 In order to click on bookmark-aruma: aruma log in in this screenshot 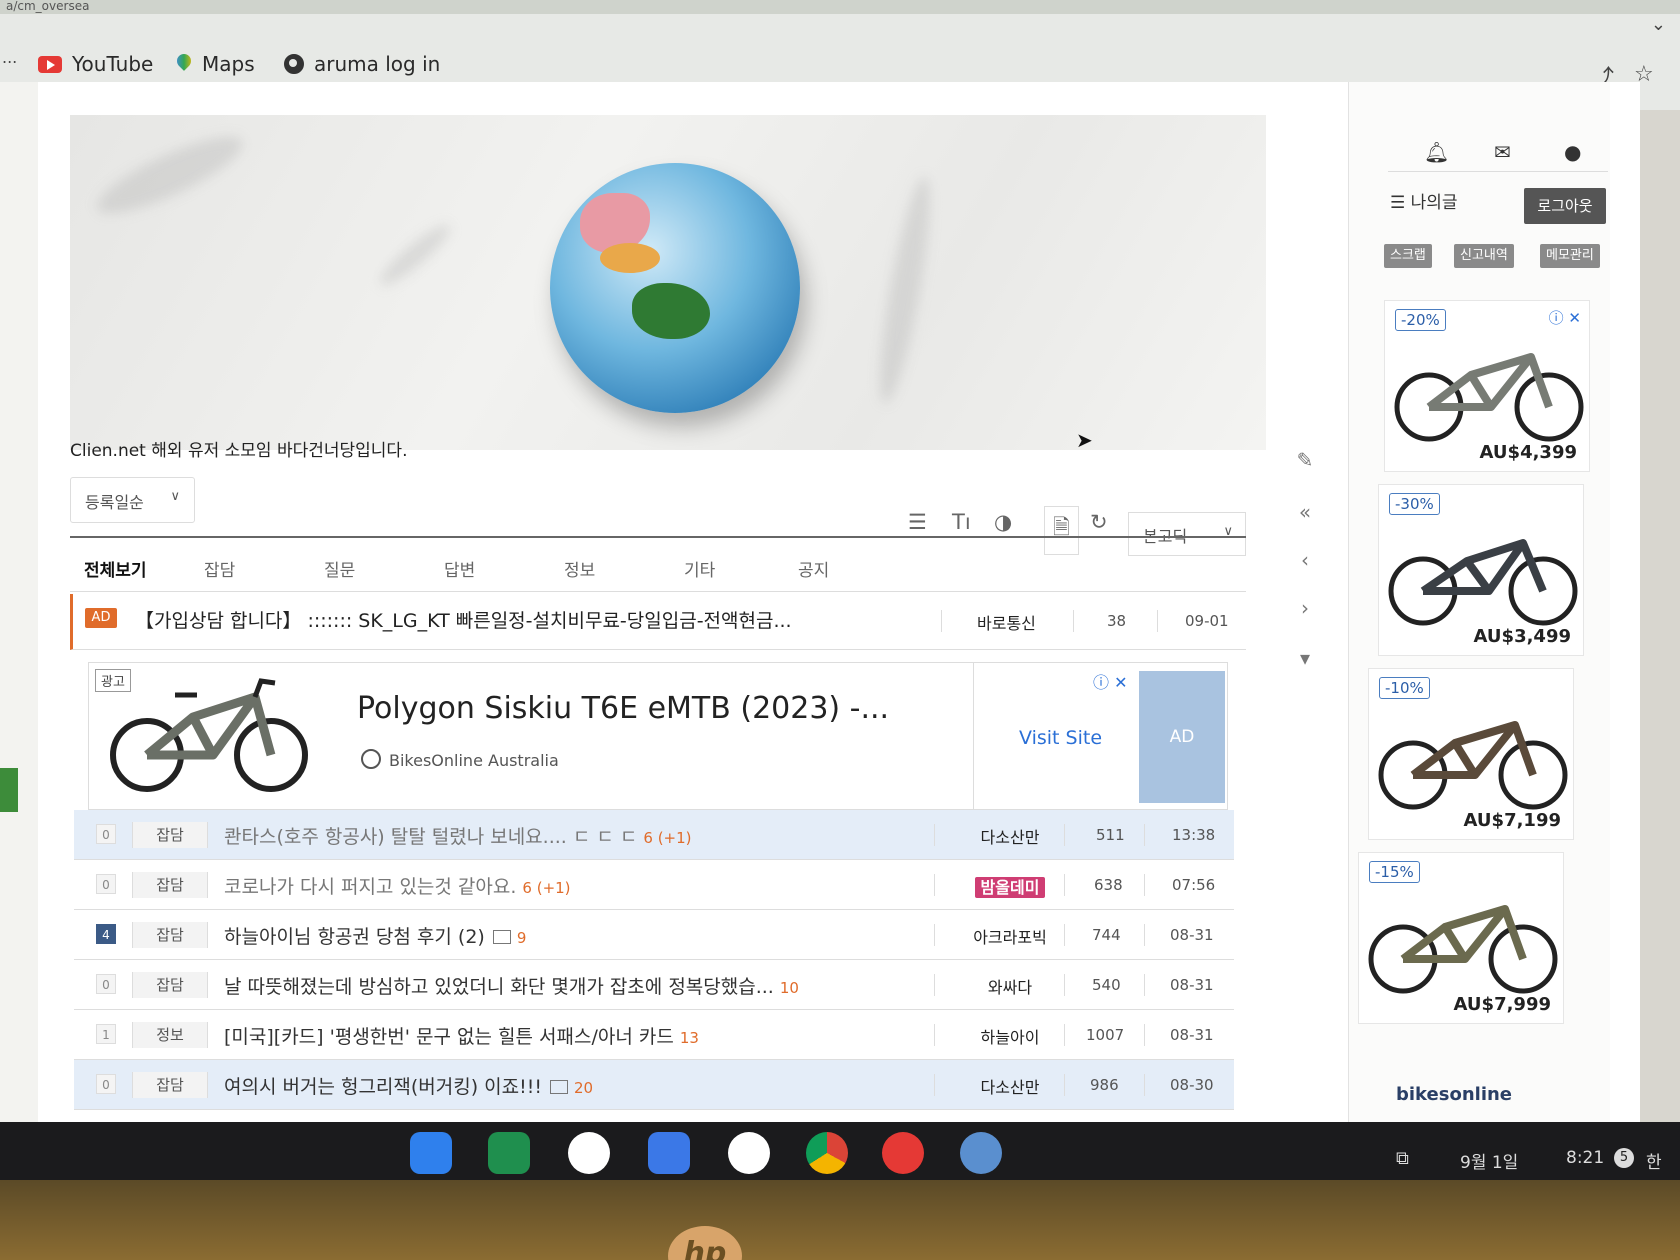, I will do `click(362, 64)`.